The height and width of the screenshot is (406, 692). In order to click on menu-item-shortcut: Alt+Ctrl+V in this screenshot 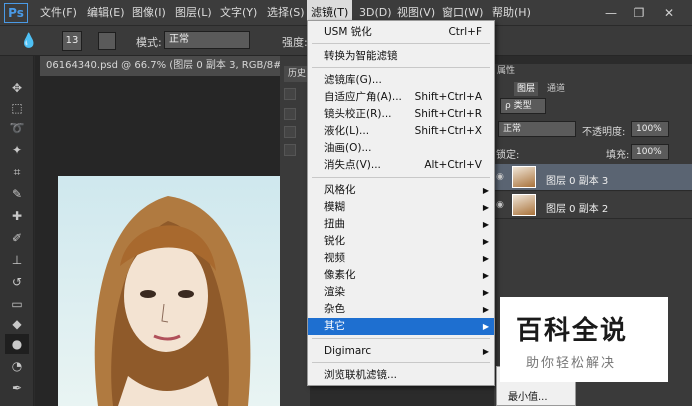, I will do `click(453, 165)`.